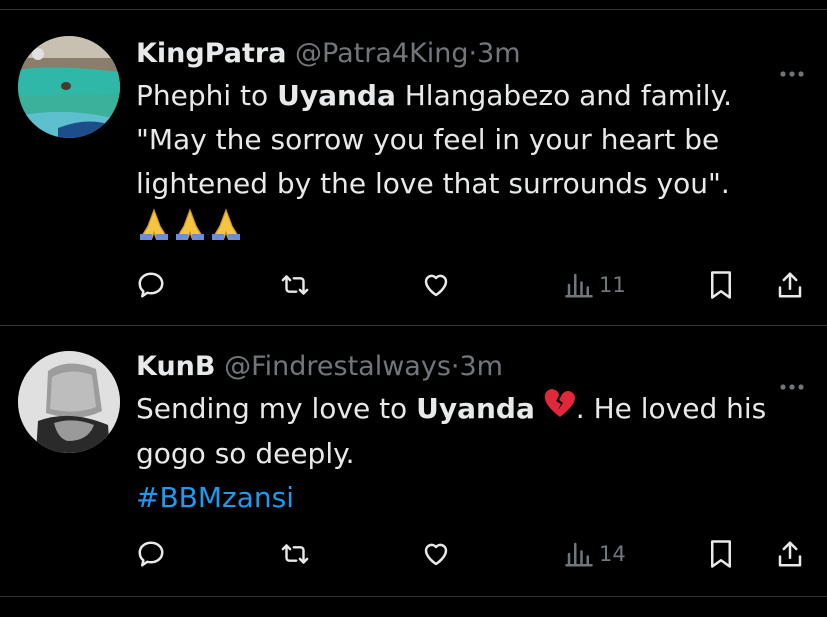 The width and height of the screenshot is (827, 617). Describe the element at coordinates (245, 453) in the screenshot. I see `text-line: gogo so deeply.` at that location.